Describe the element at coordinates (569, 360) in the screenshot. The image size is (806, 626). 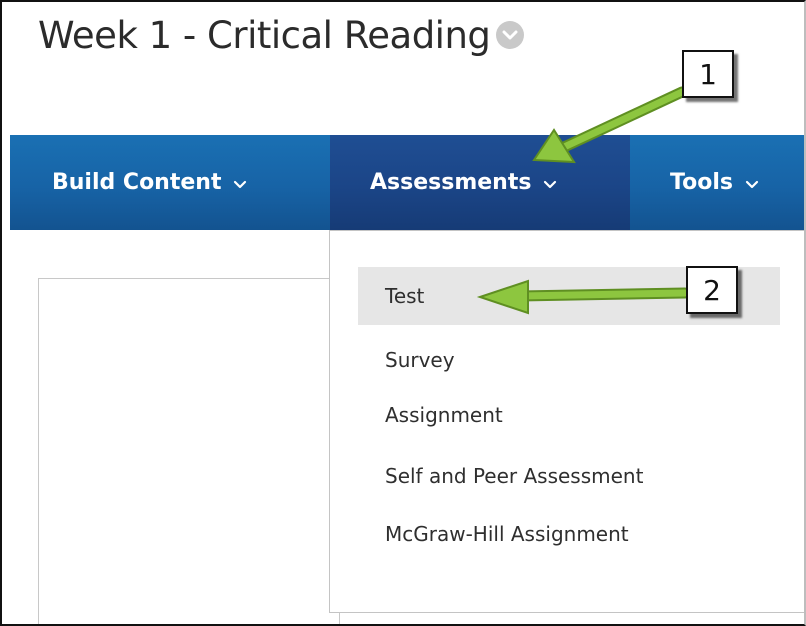
I see `menu-item-survey: Survey` at that location.